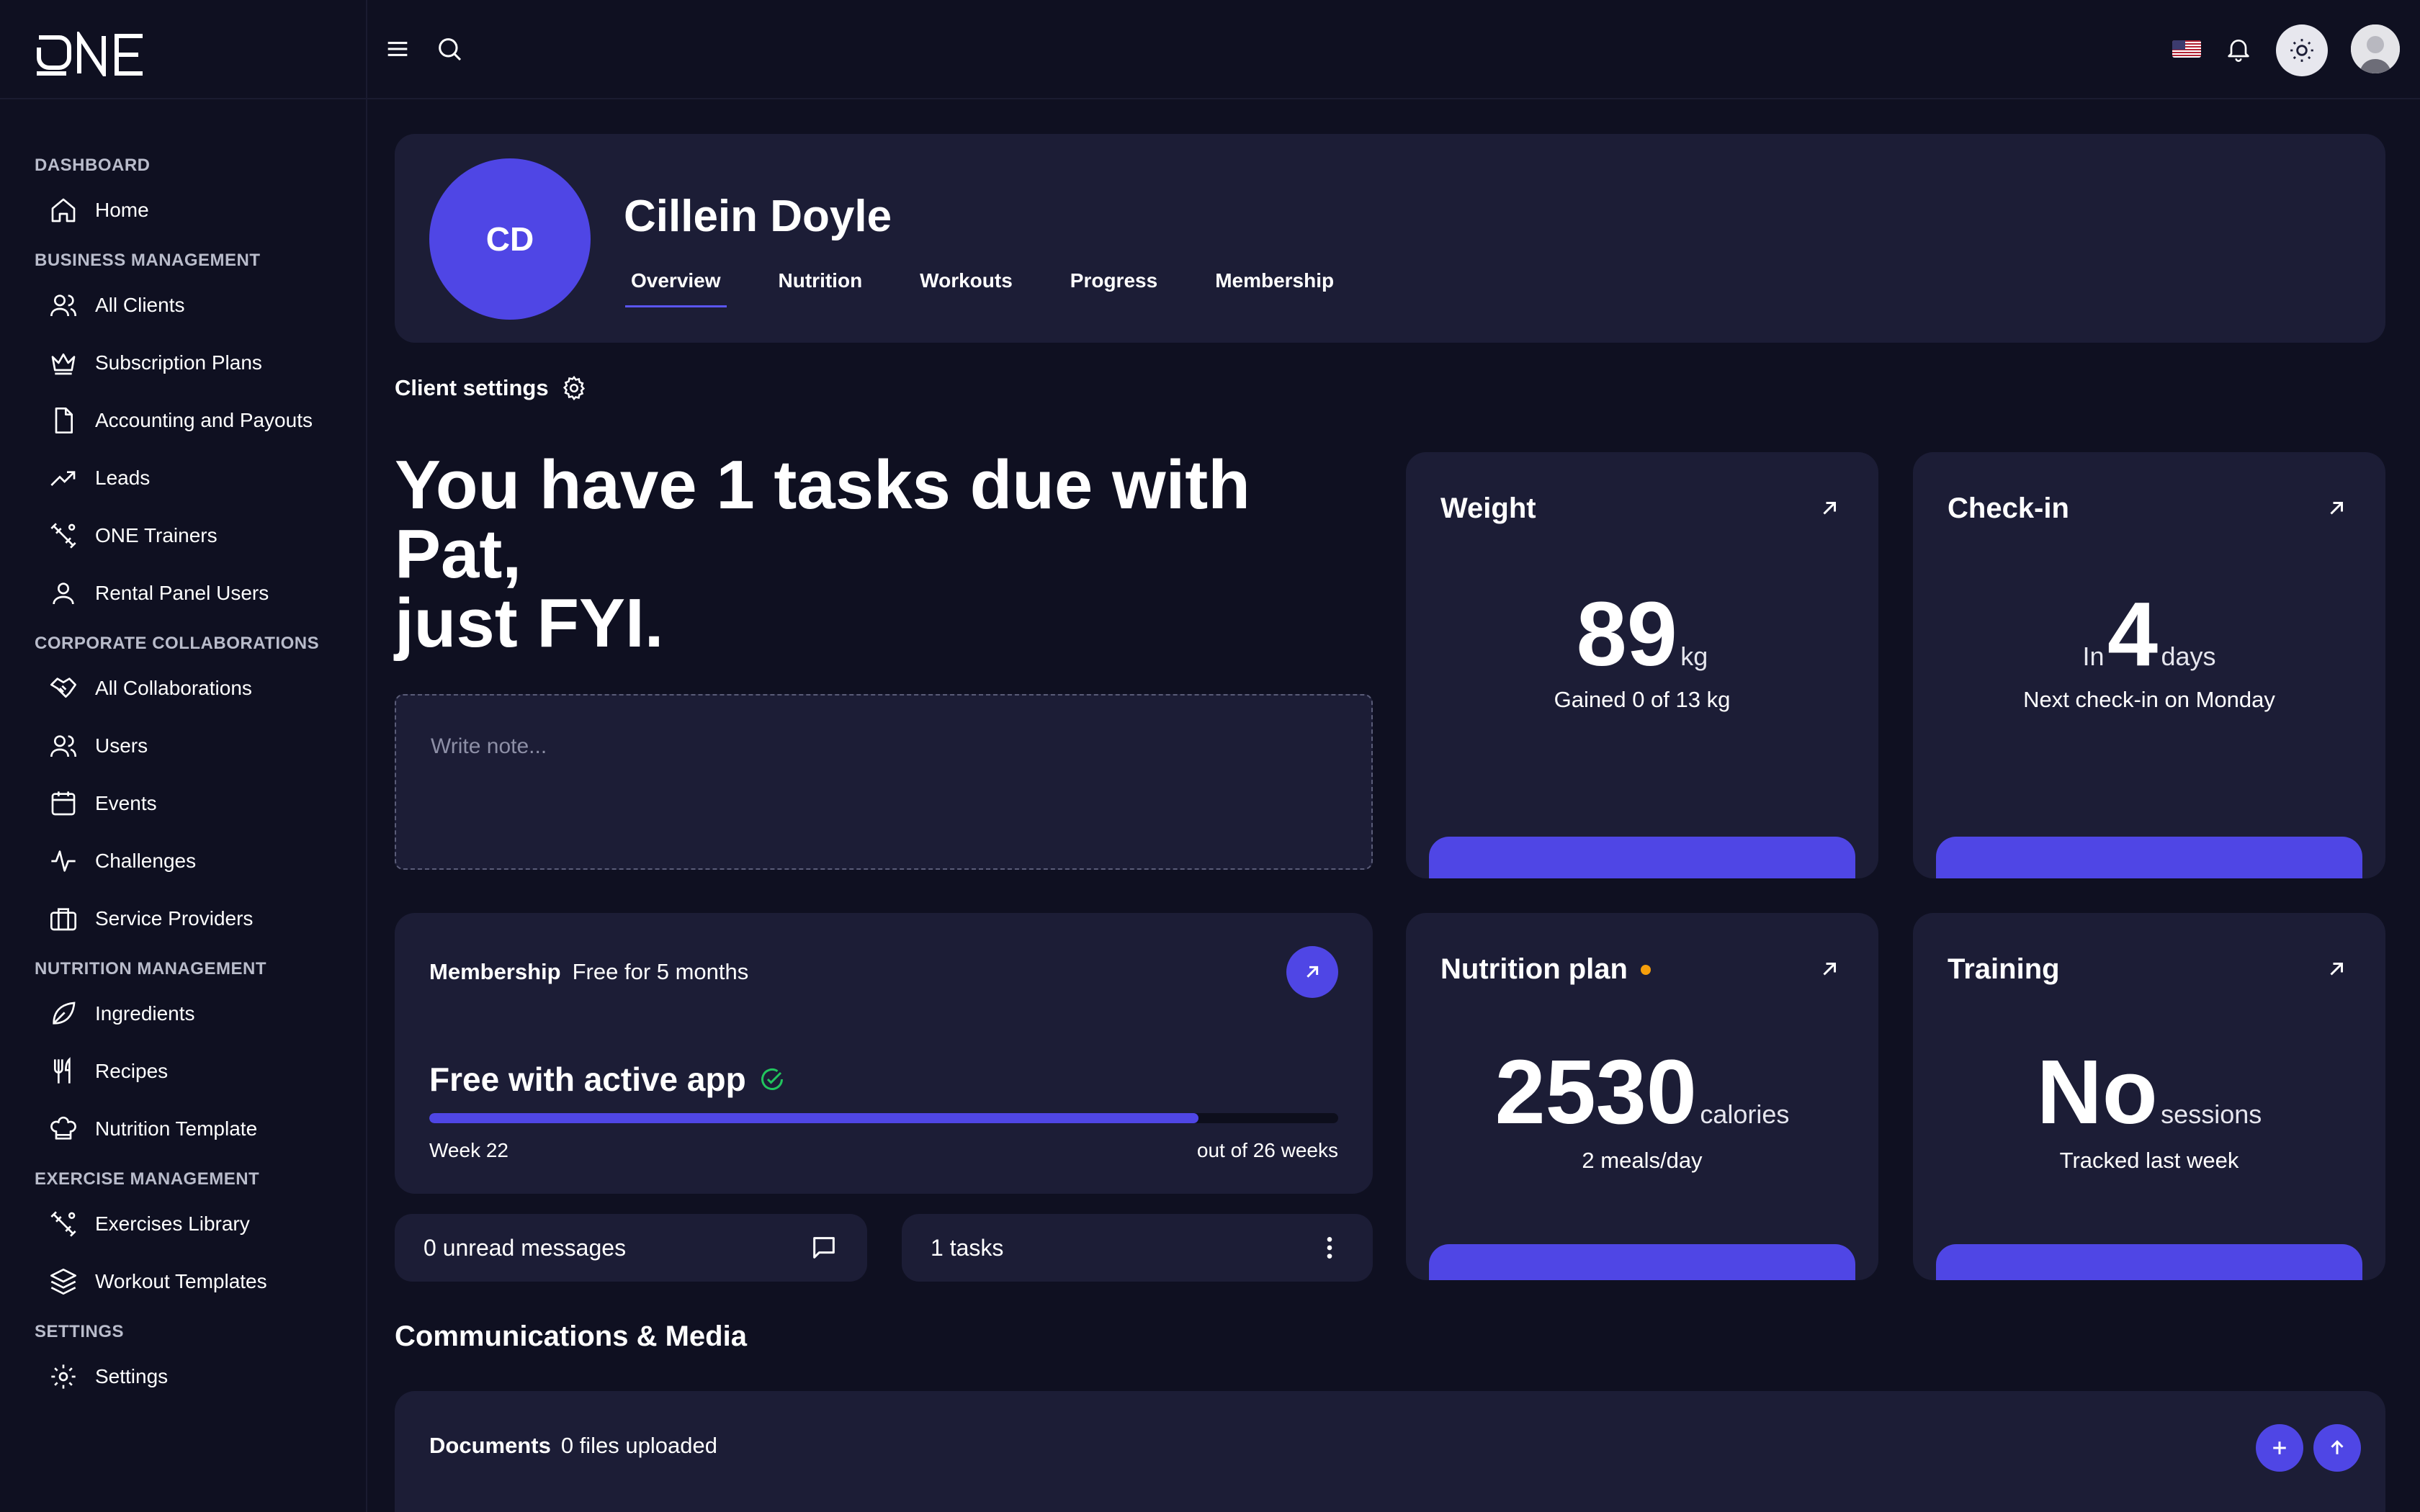  I want to click on sidebar-item-leads: Leads, so click(183, 478).